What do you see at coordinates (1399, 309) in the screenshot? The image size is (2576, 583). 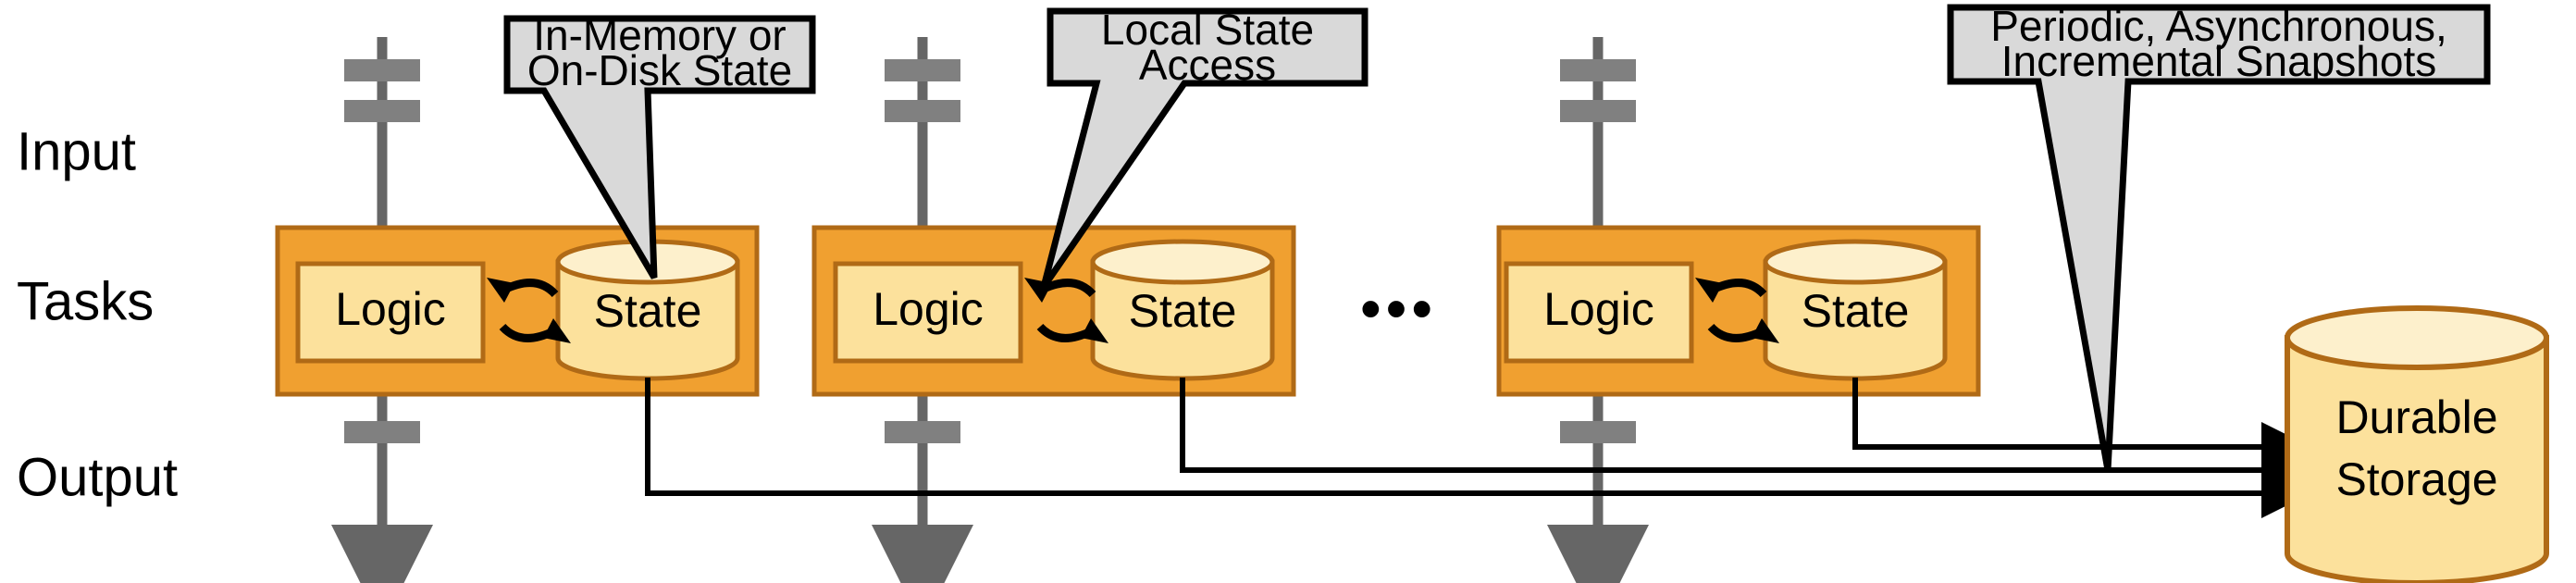 I see `tasks-ellipsis: •••` at bounding box center [1399, 309].